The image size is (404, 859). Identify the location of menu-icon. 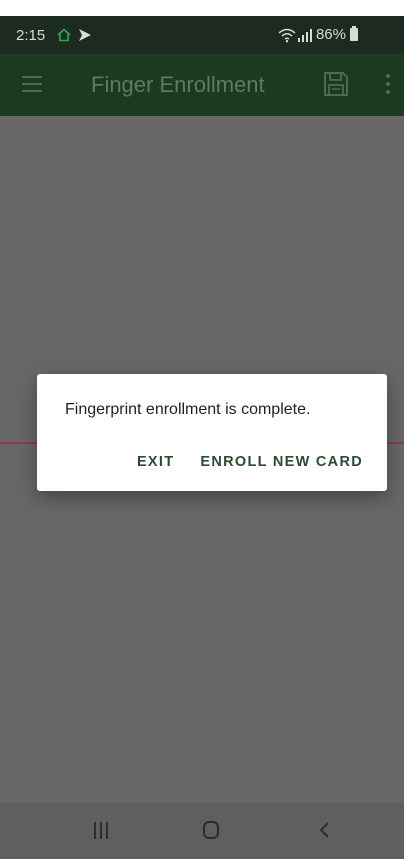
(34, 85).